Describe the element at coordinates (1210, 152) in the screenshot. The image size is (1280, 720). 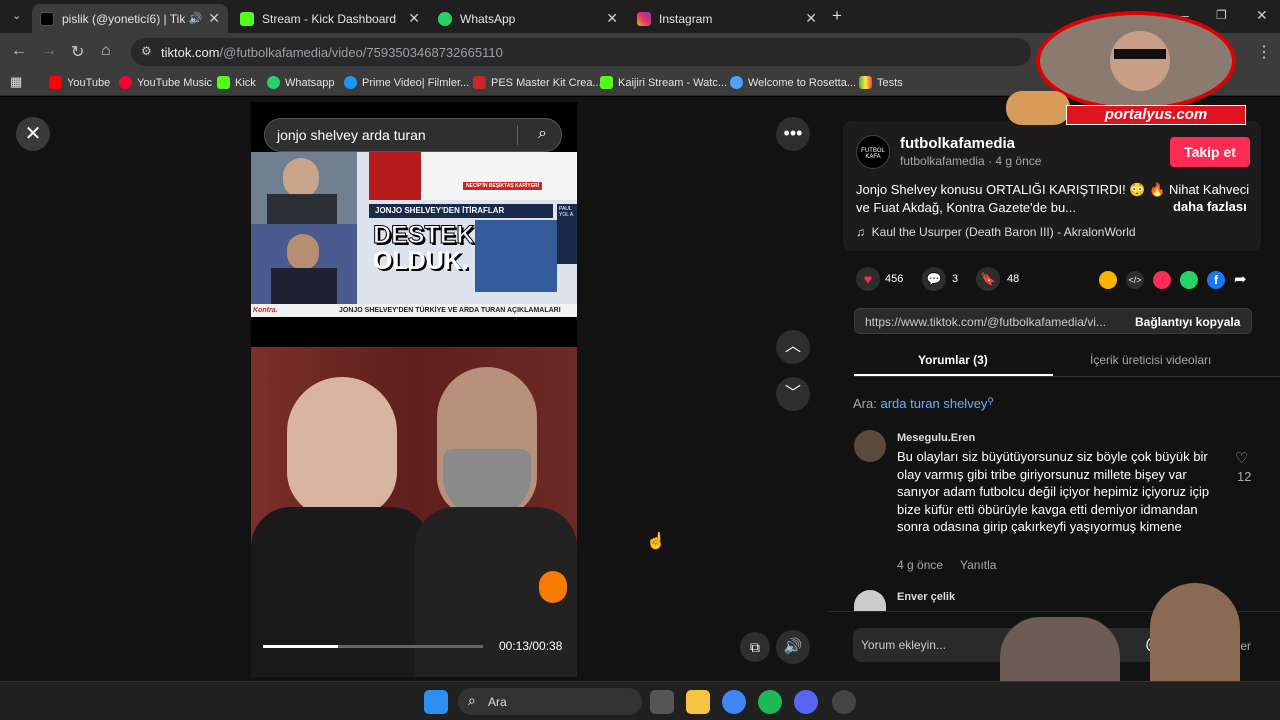
I see `follow-button: Takip et` at that location.